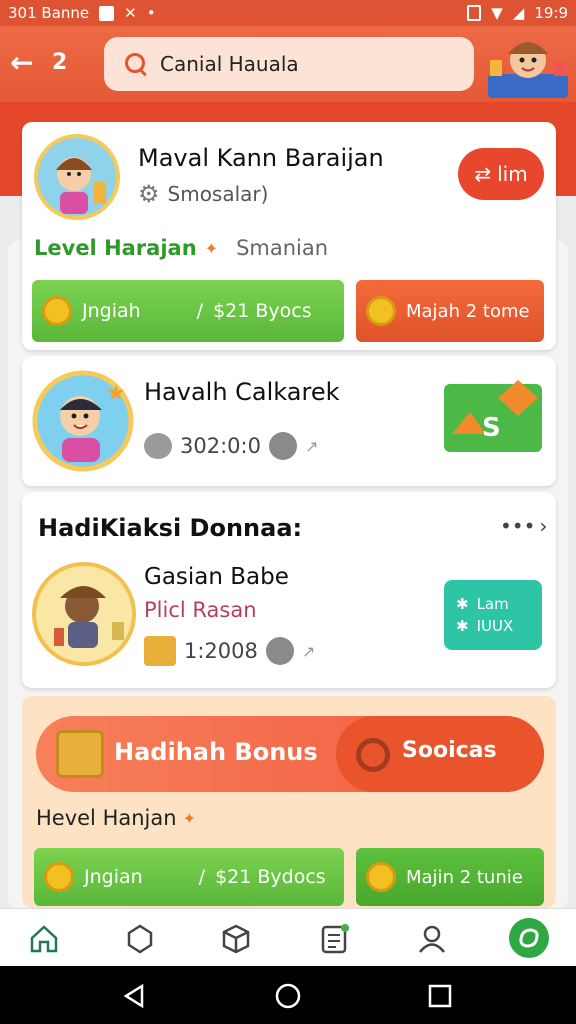 The image size is (576, 1024). I want to click on system-back-icon, so click(134, 996).